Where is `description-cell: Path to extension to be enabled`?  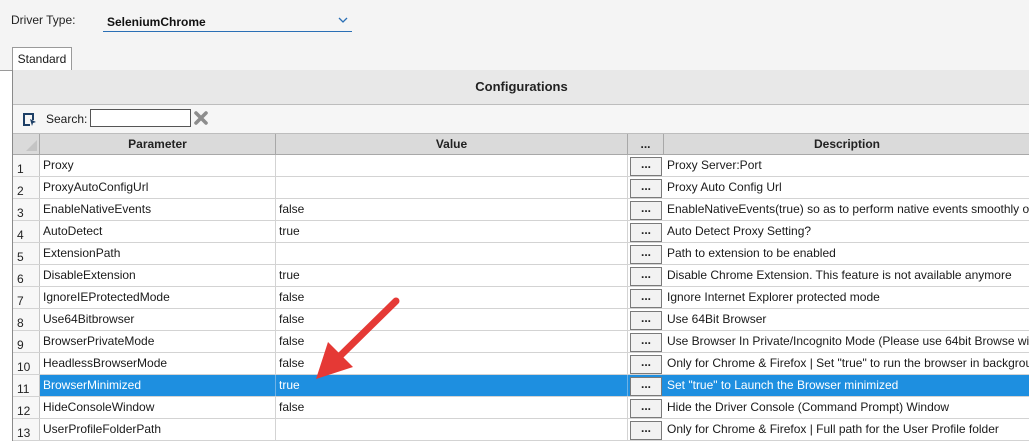 description-cell: Path to extension to be enabled is located at coordinates (751, 253).